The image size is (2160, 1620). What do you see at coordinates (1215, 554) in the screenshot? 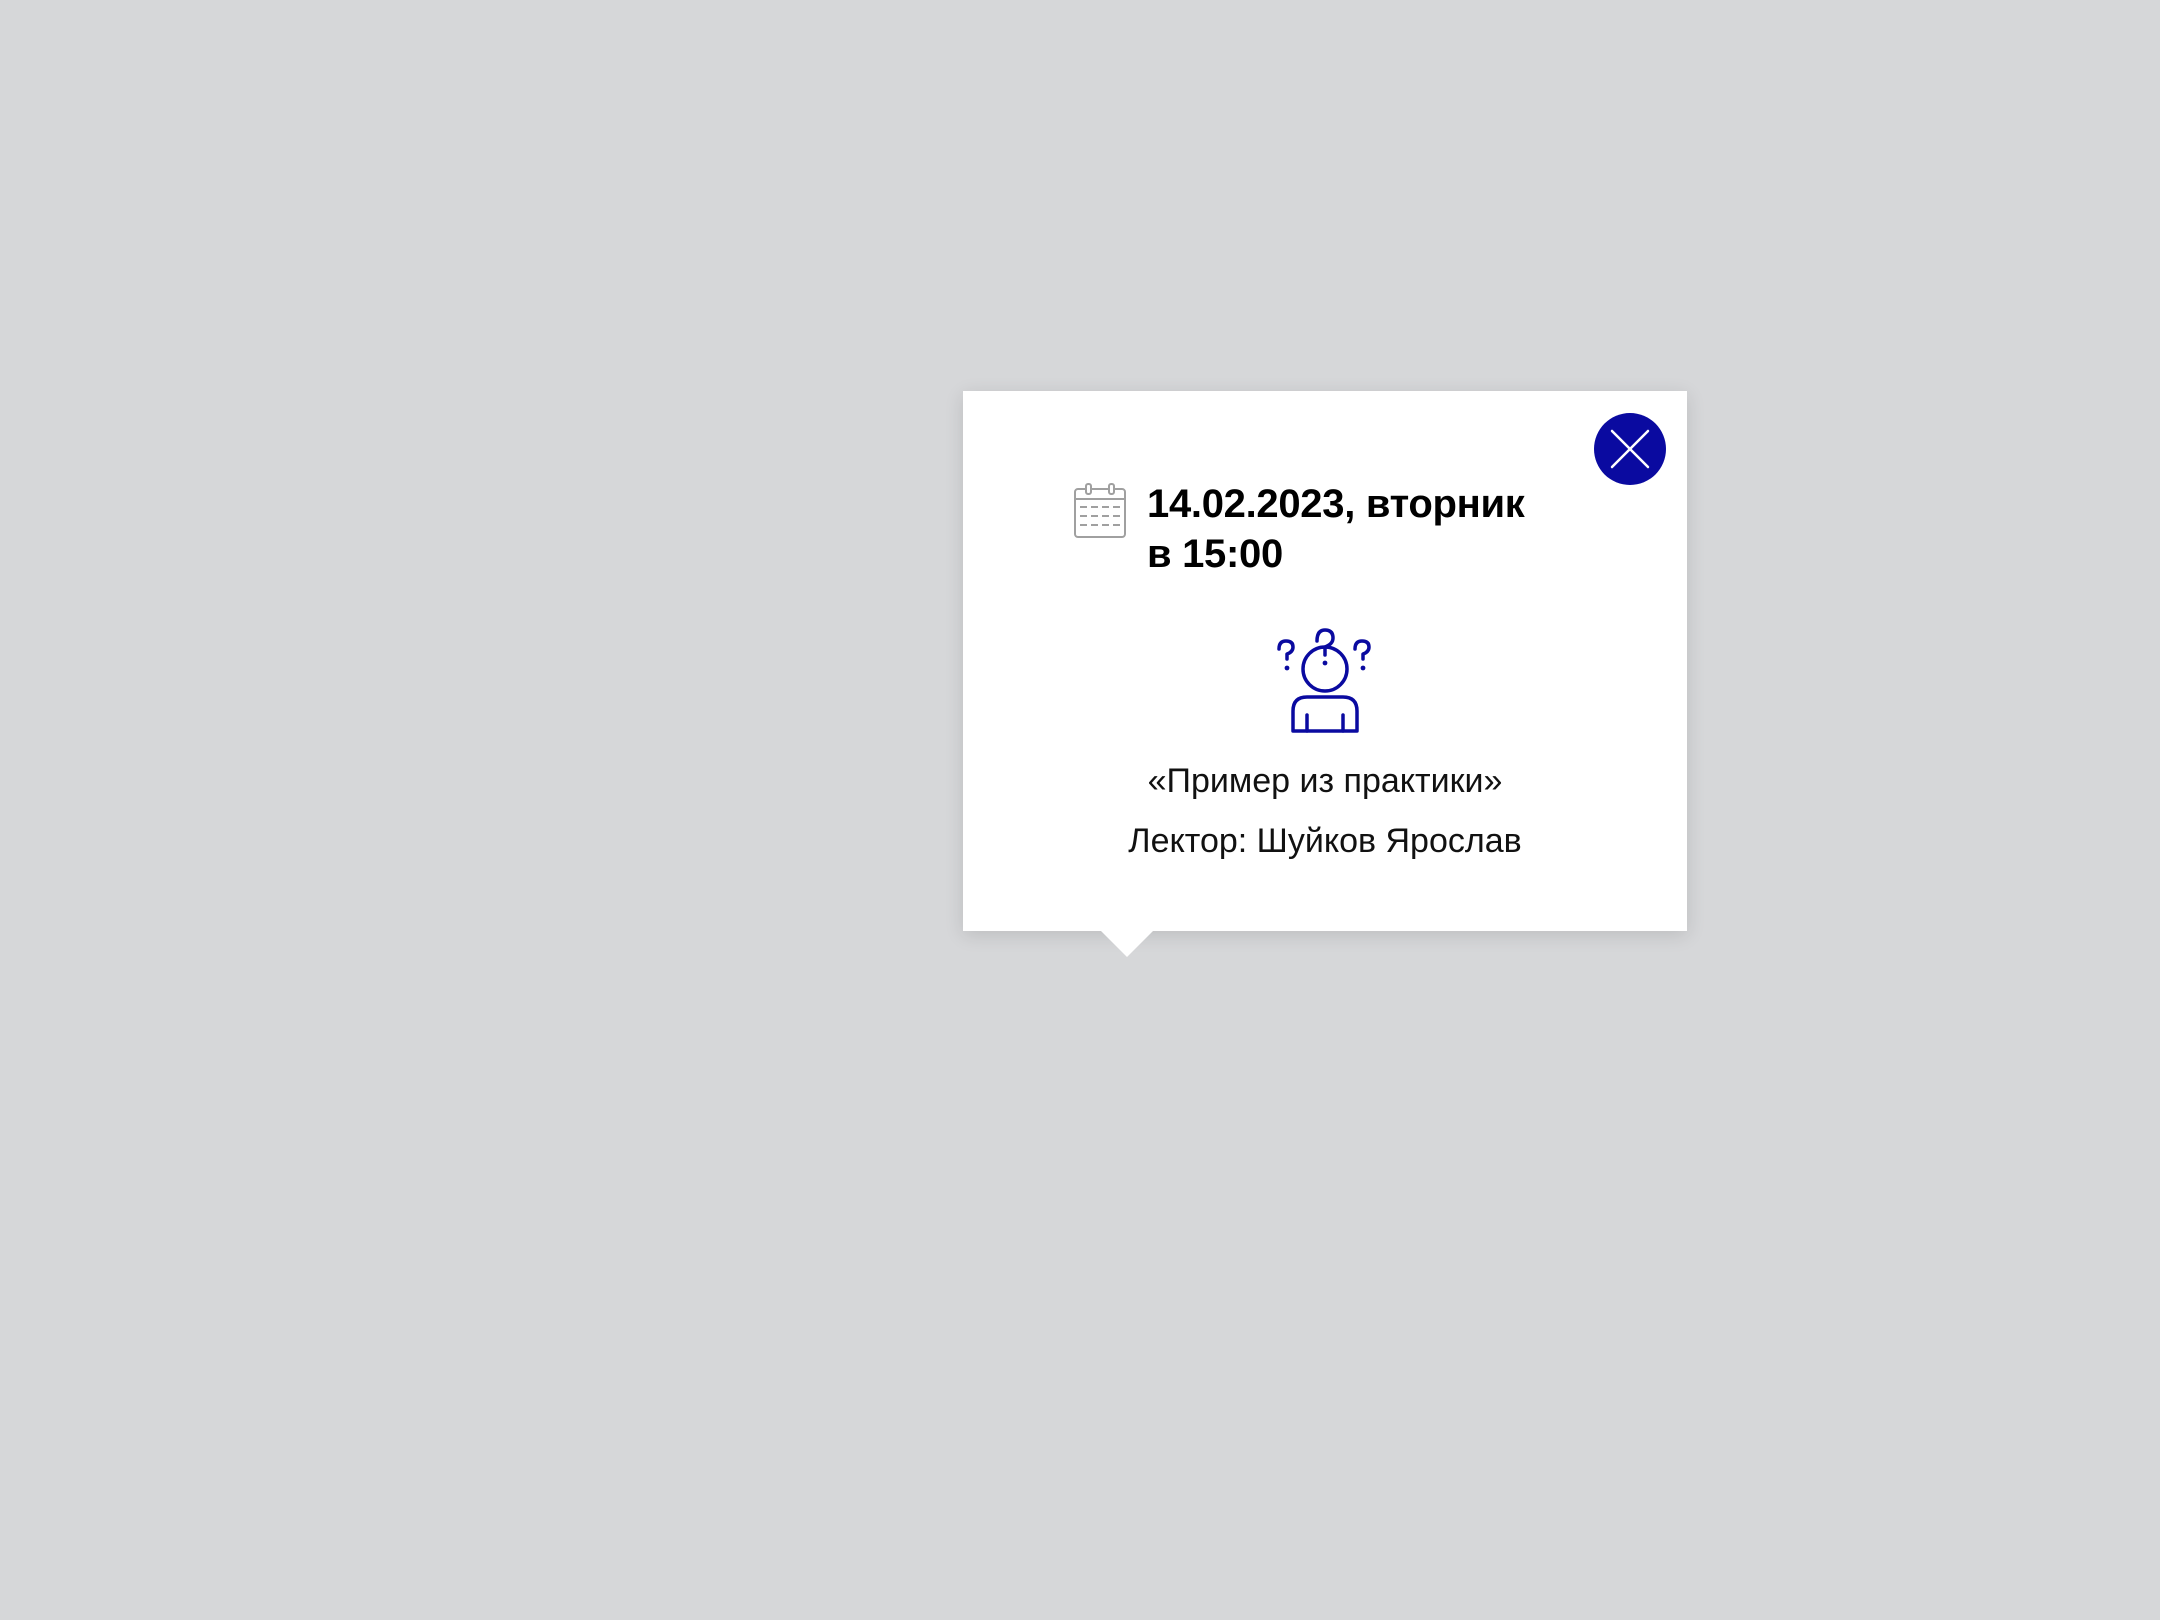
I see `event-time-line: в 15:00` at bounding box center [1215, 554].